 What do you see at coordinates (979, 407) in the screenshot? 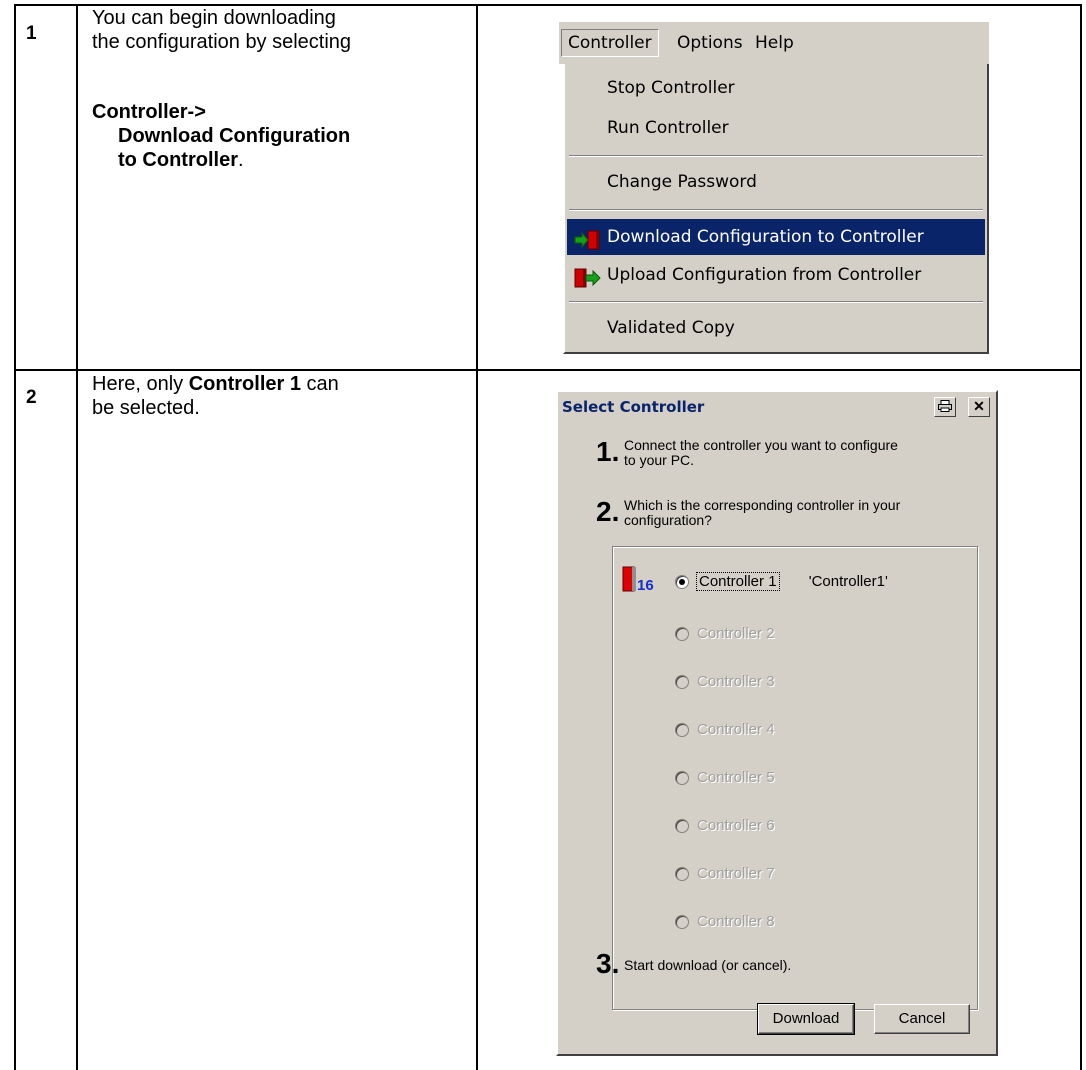
I see `close-icon: ✕` at bounding box center [979, 407].